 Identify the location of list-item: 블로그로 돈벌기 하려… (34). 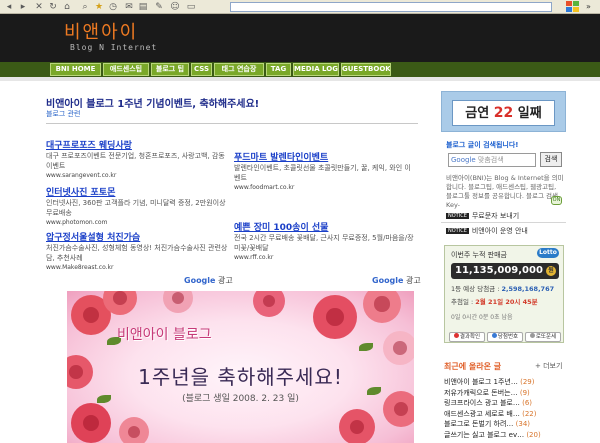
(506, 424).